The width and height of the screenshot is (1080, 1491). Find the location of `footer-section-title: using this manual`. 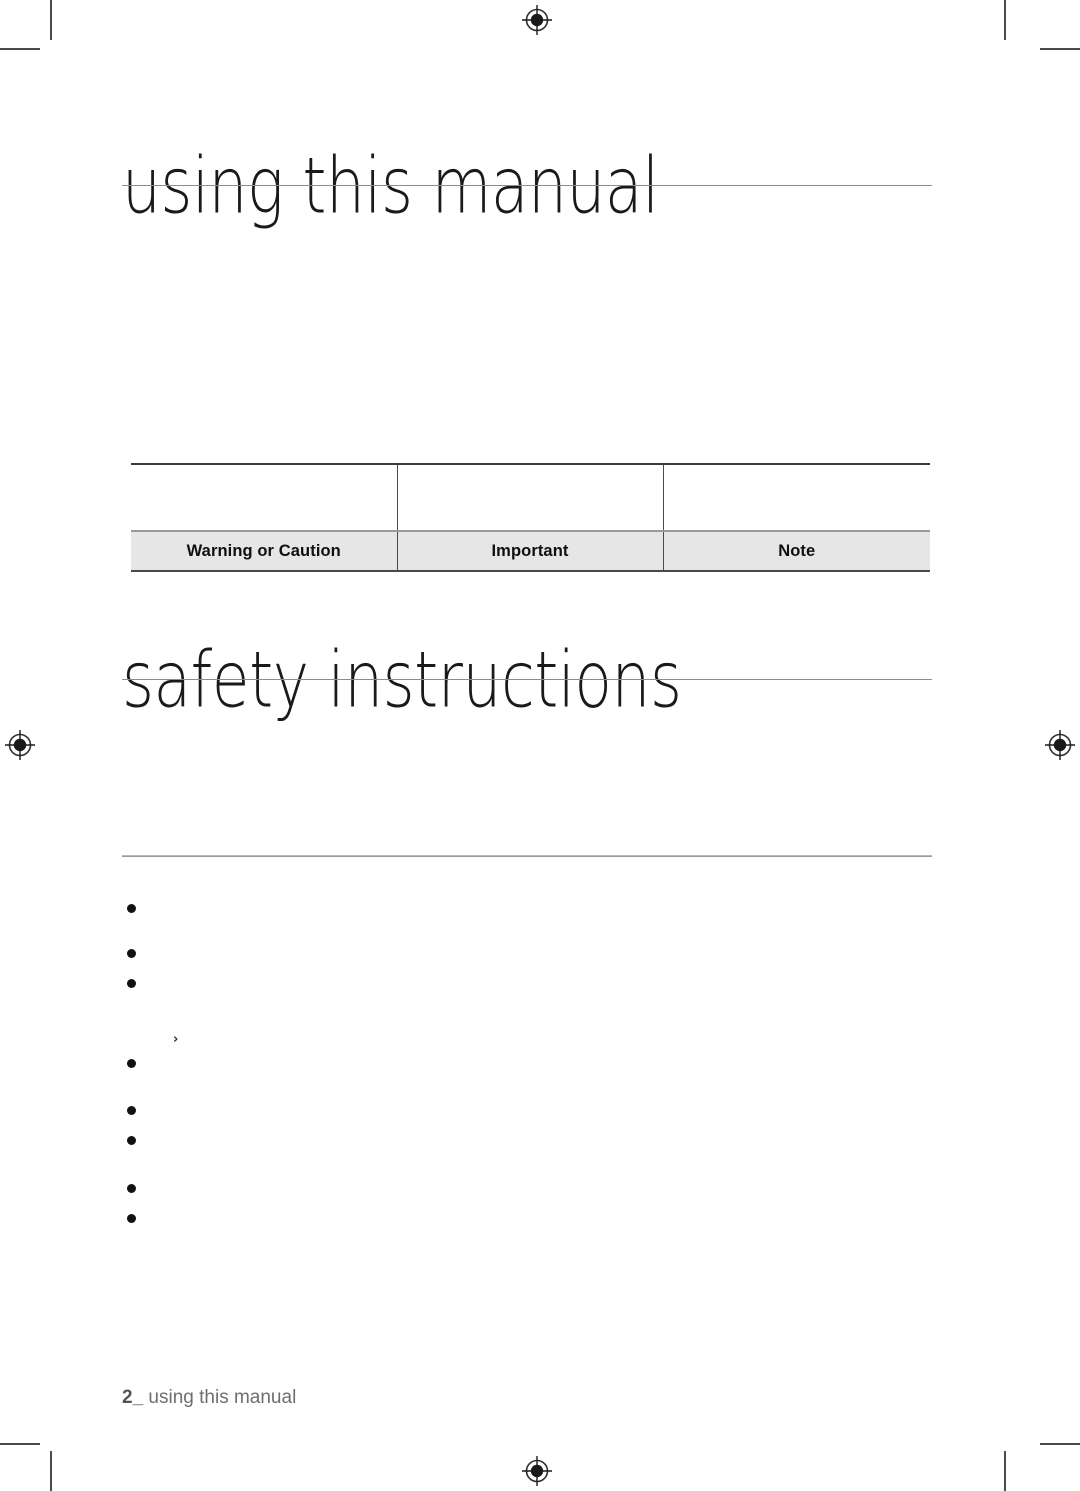

footer-section-title: using this manual is located at coordinates (222, 1397).